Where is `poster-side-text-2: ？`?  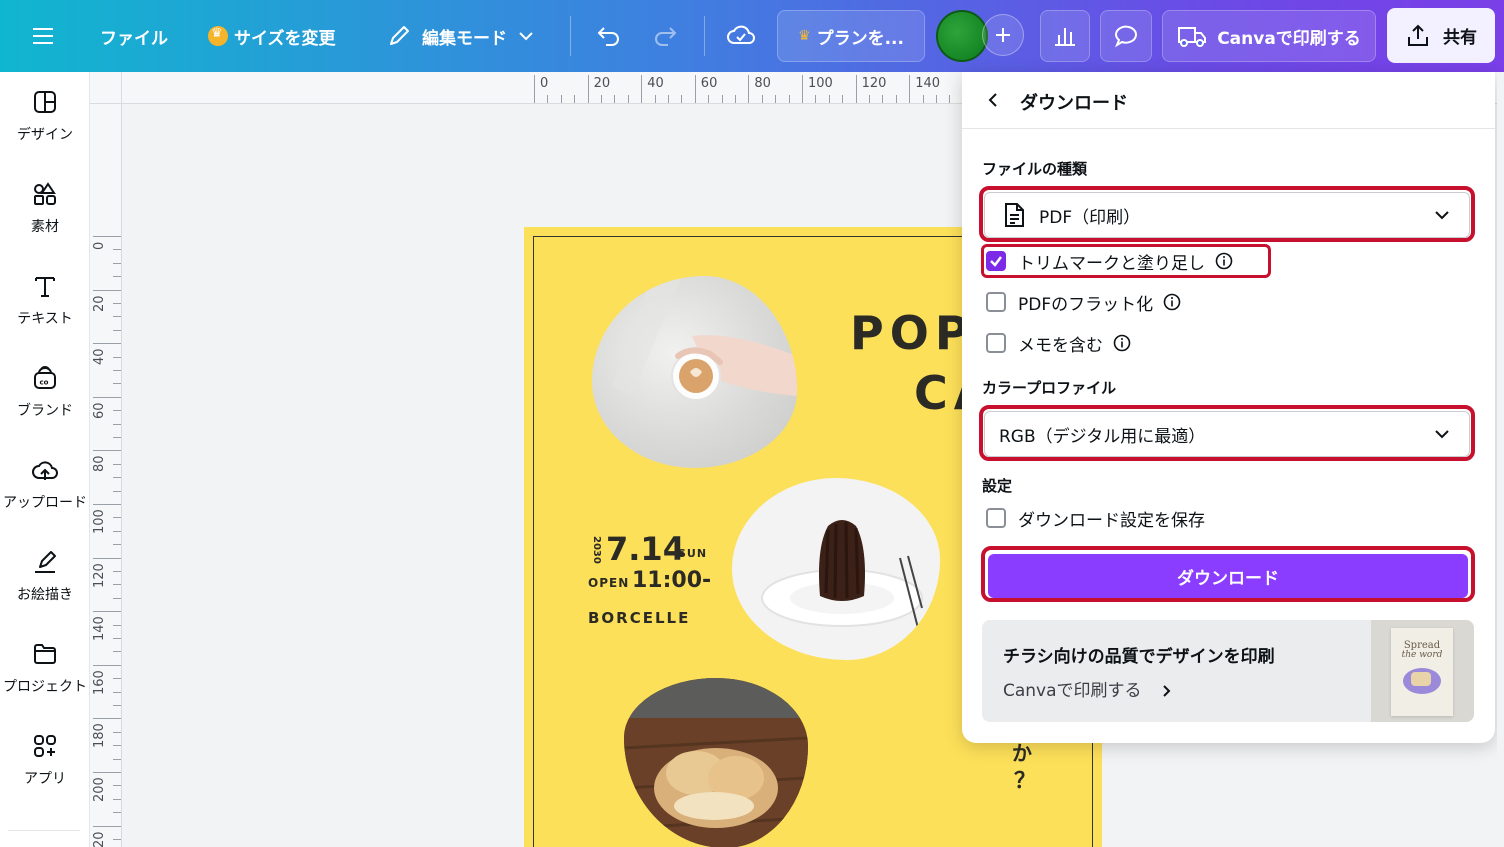
poster-side-text-2: ？ is located at coordinates (1025, 779).